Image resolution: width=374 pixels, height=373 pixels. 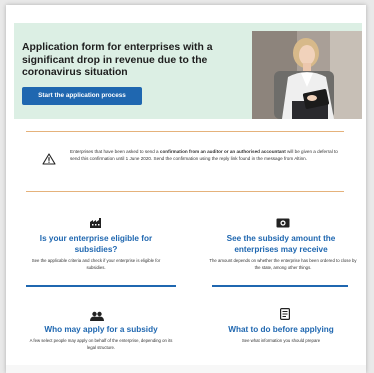 What do you see at coordinates (101, 286) in the screenshot?
I see `card-eligibility-underline` at bounding box center [101, 286].